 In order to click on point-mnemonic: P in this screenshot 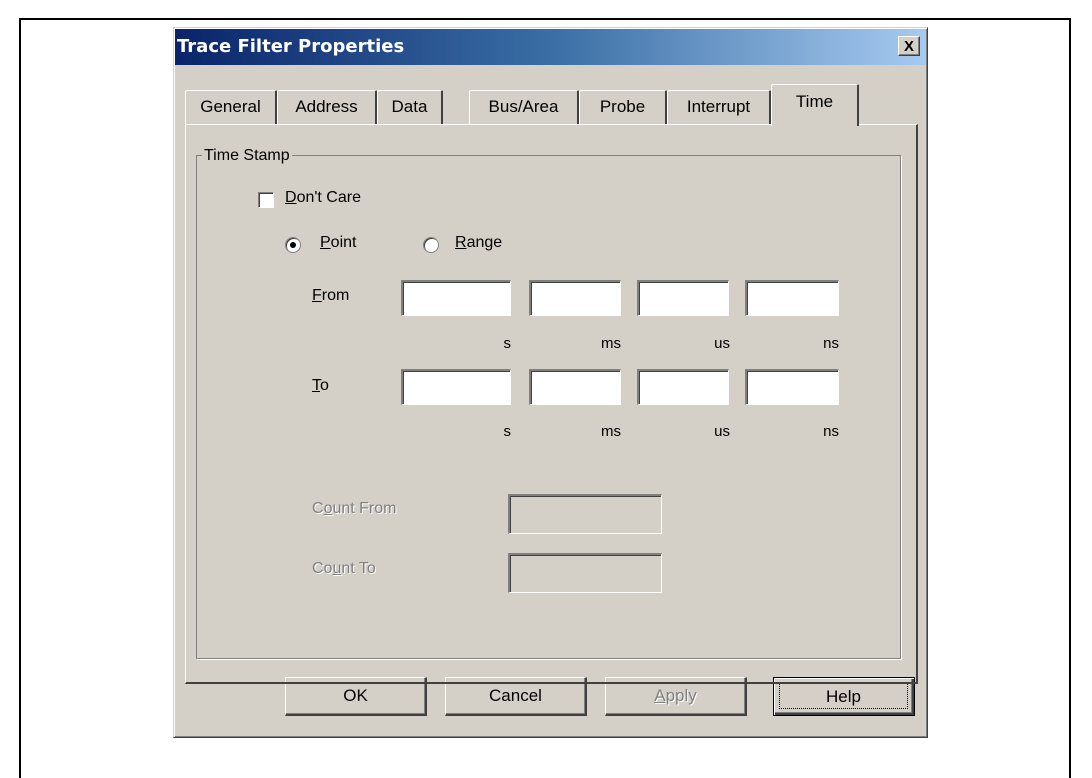, I will do `click(325, 242)`.